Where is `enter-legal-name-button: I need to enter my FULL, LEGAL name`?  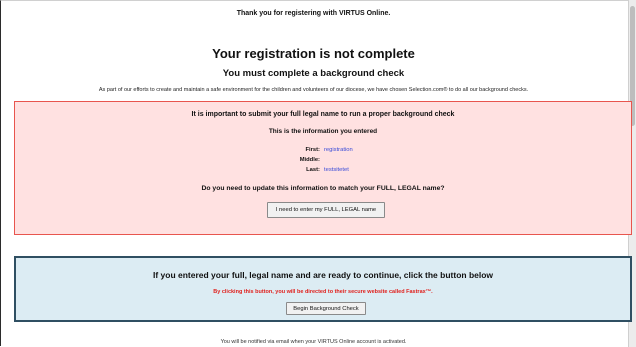 enter-legal-name-button: I need to enter my FULL, LEGAL name is located at coordinates (326, 210).